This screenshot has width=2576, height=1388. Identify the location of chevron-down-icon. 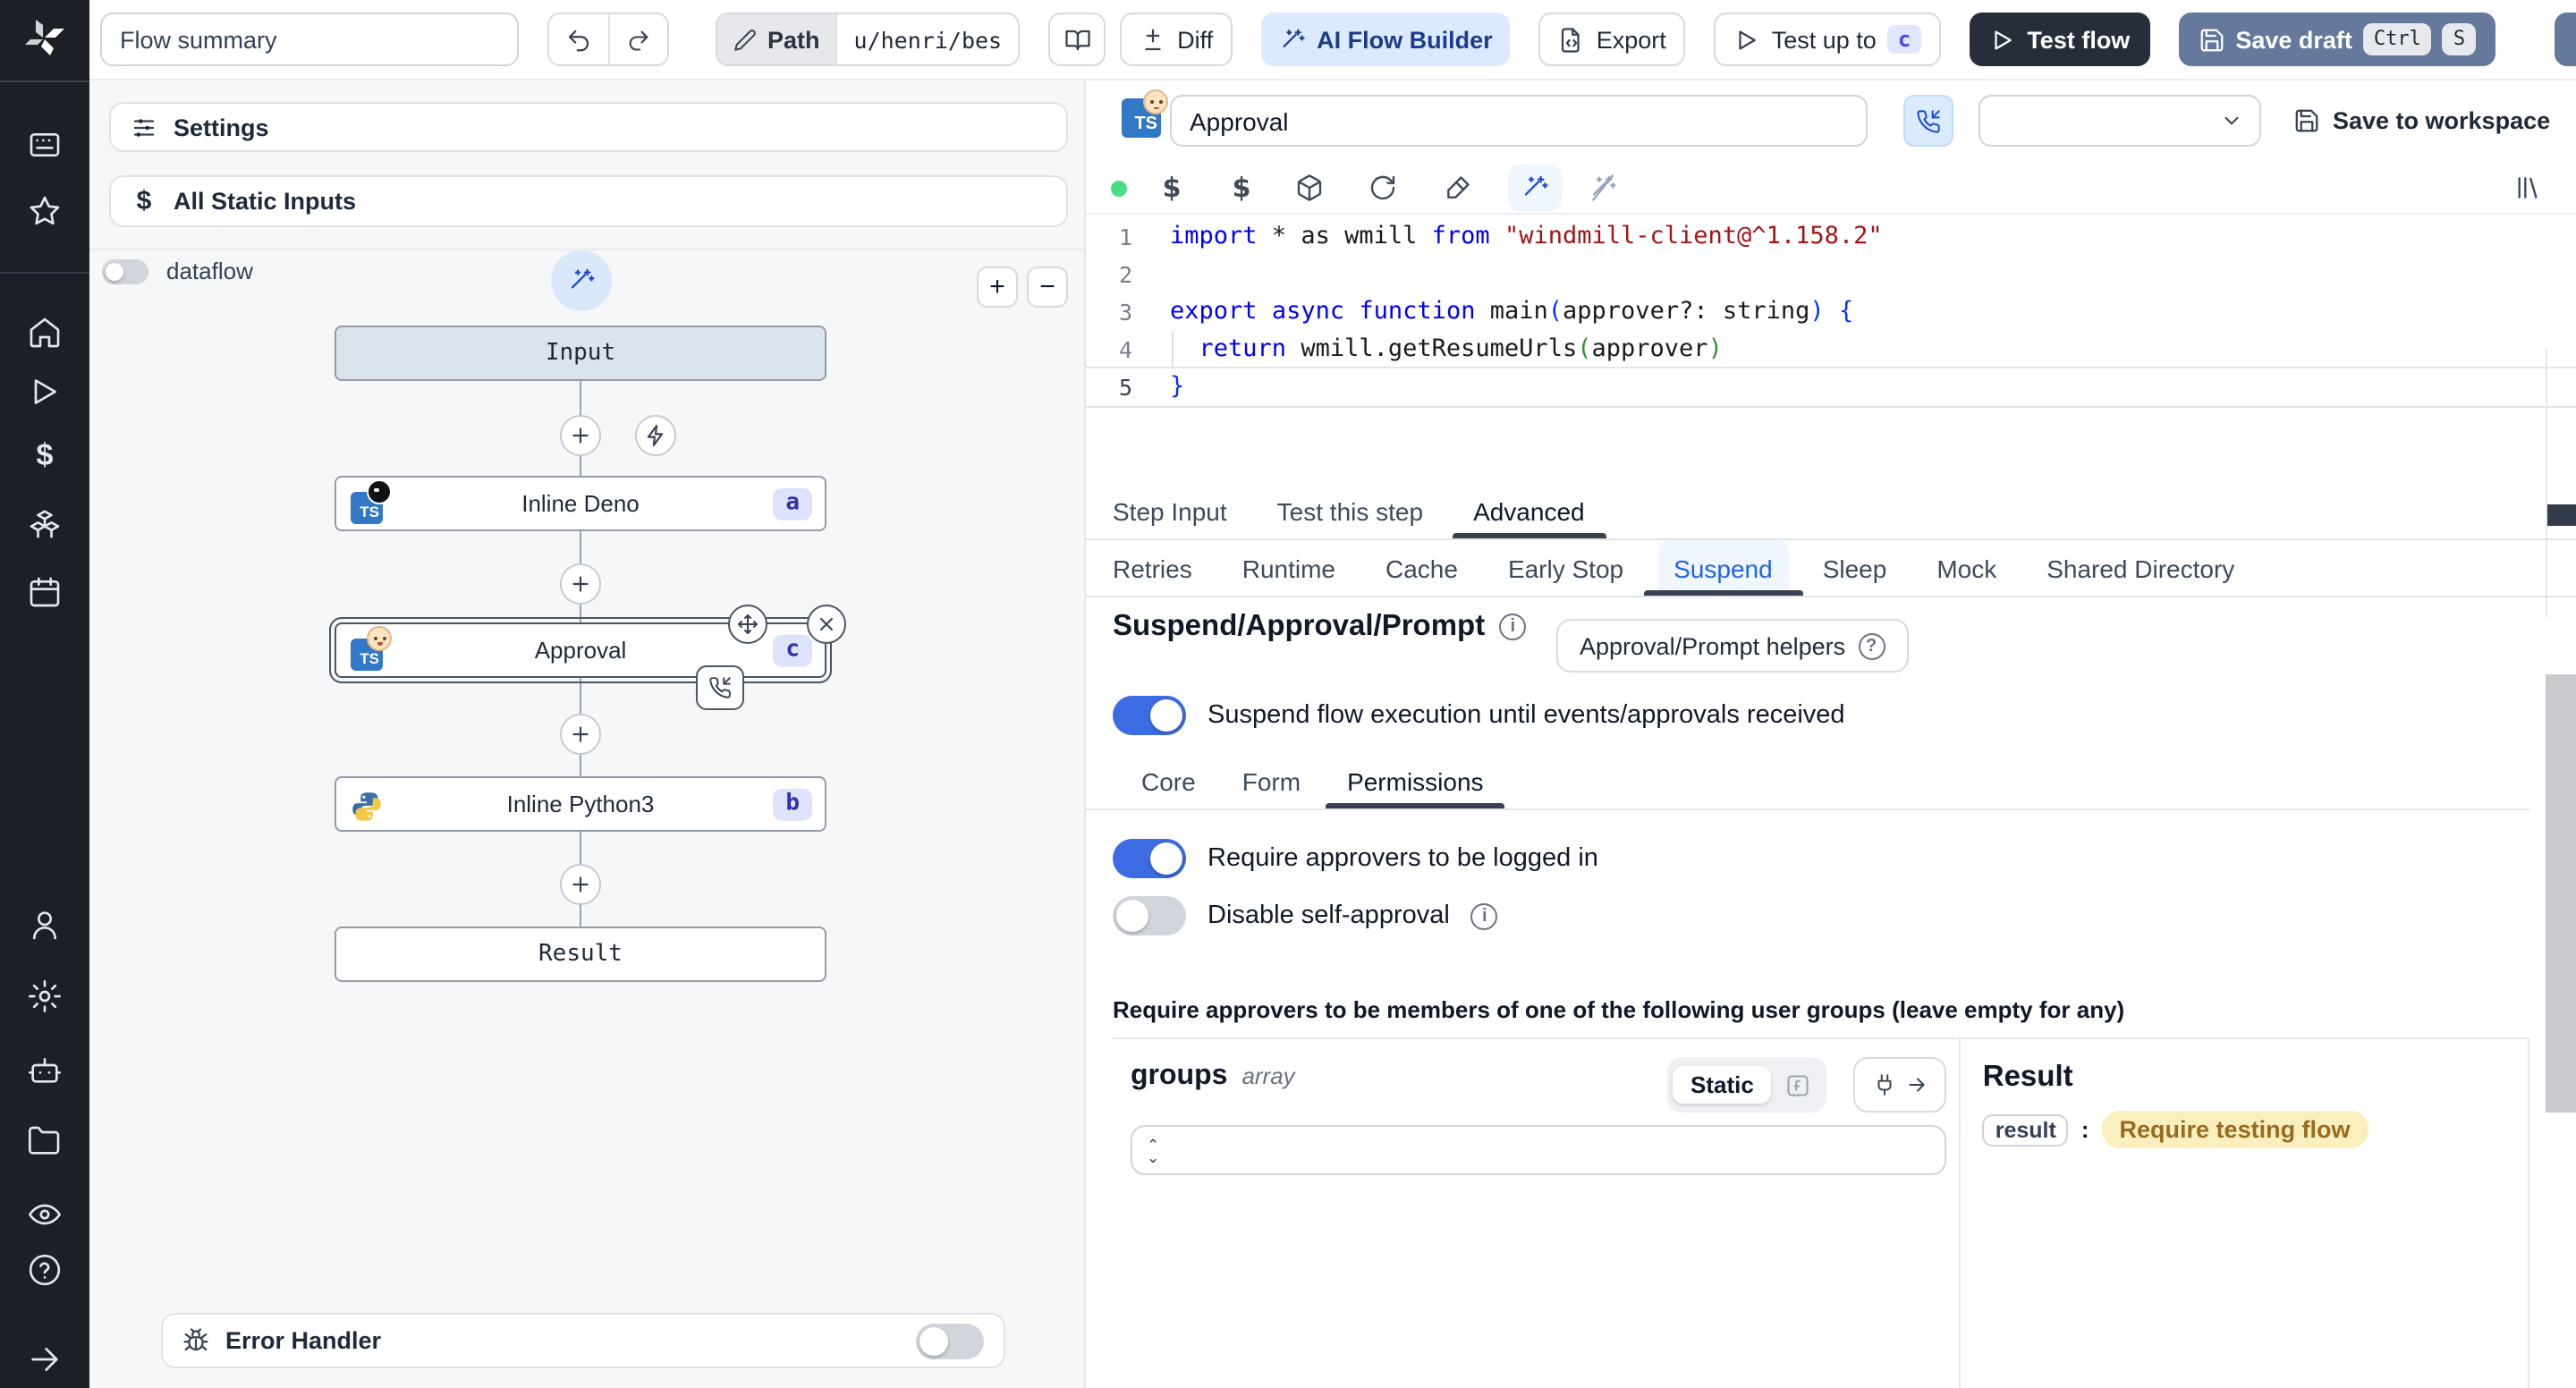
(2231, 121).